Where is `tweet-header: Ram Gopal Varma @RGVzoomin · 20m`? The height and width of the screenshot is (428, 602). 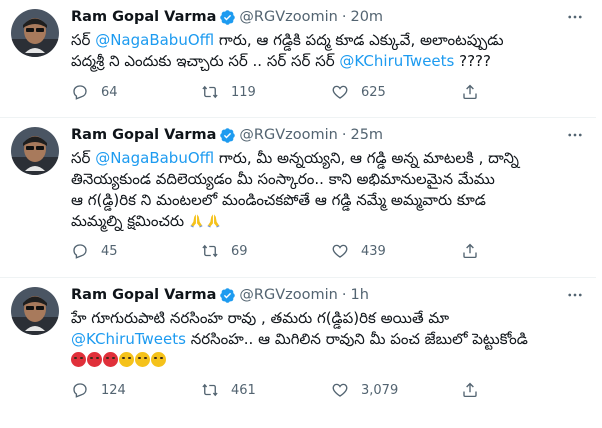
tweet-header: Ram Gopal Varma @RGVzoomin · 20m is located at coordinates (227, 17).